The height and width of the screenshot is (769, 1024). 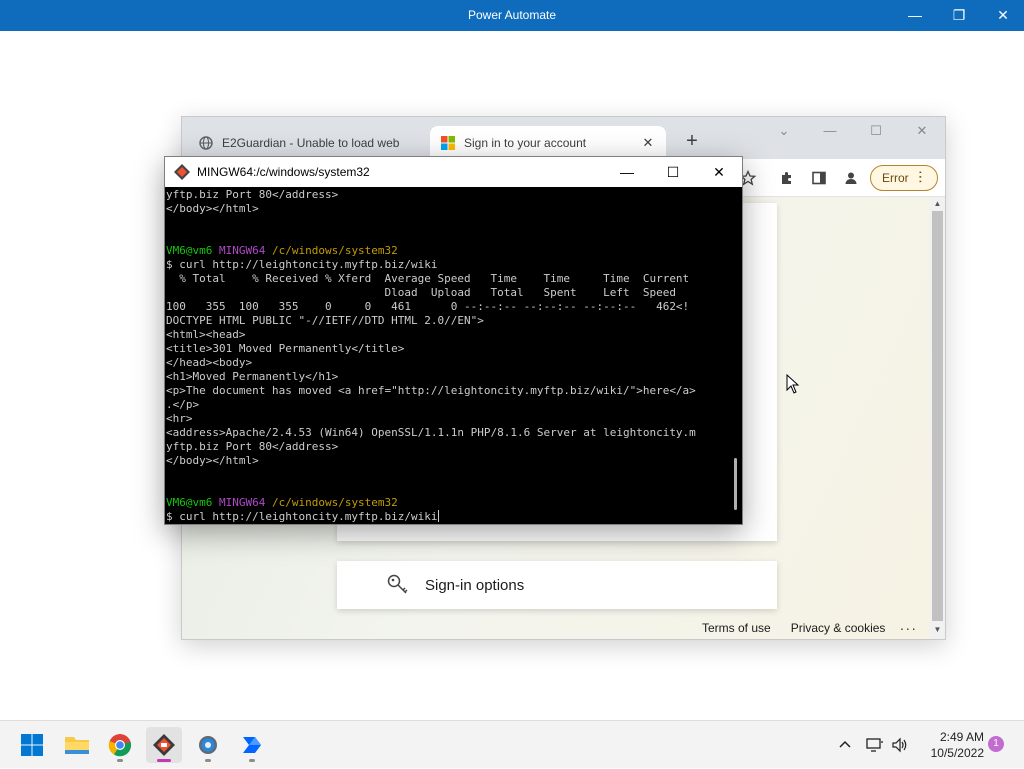 I want to click on terminal-text: Dload Upload Total Spent Left Speed, so click(x=421, y=292).